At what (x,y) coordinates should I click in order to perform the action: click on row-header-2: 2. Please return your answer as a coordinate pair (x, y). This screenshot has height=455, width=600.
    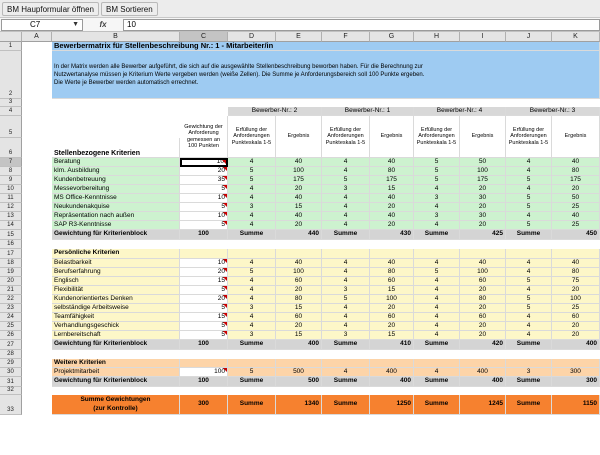
    Looking at the image, I should click on (11, 75).